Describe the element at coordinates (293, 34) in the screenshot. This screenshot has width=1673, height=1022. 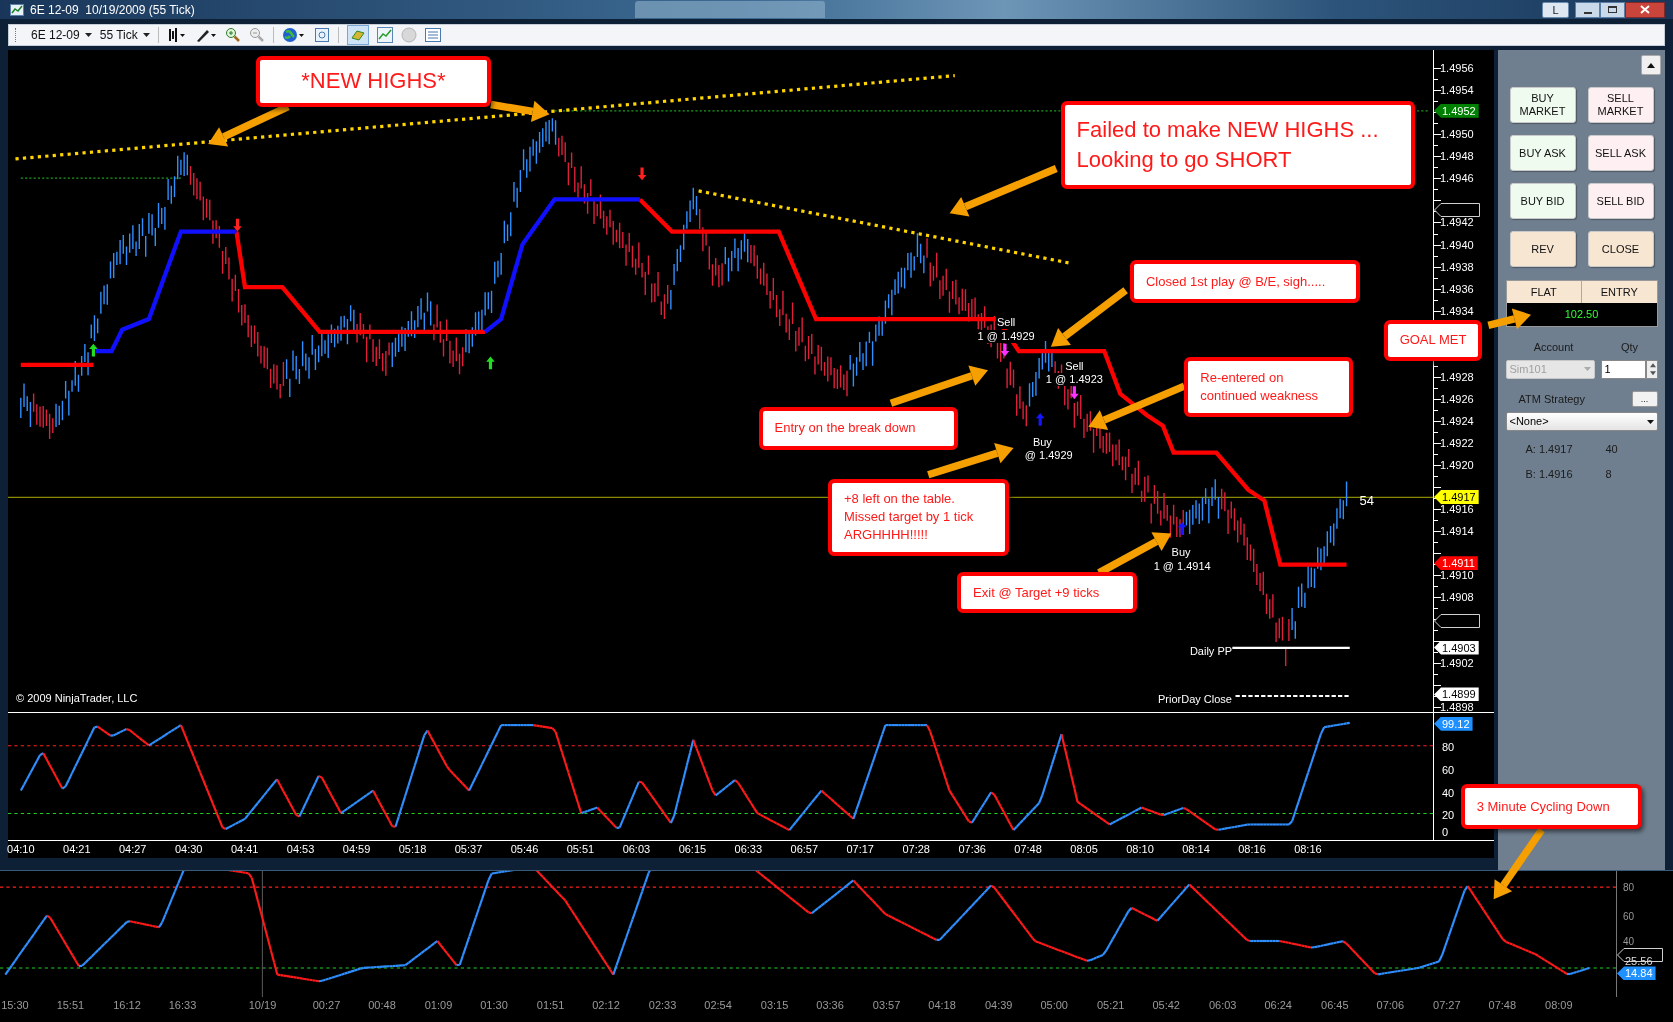
I see `globe-icon` at that location.